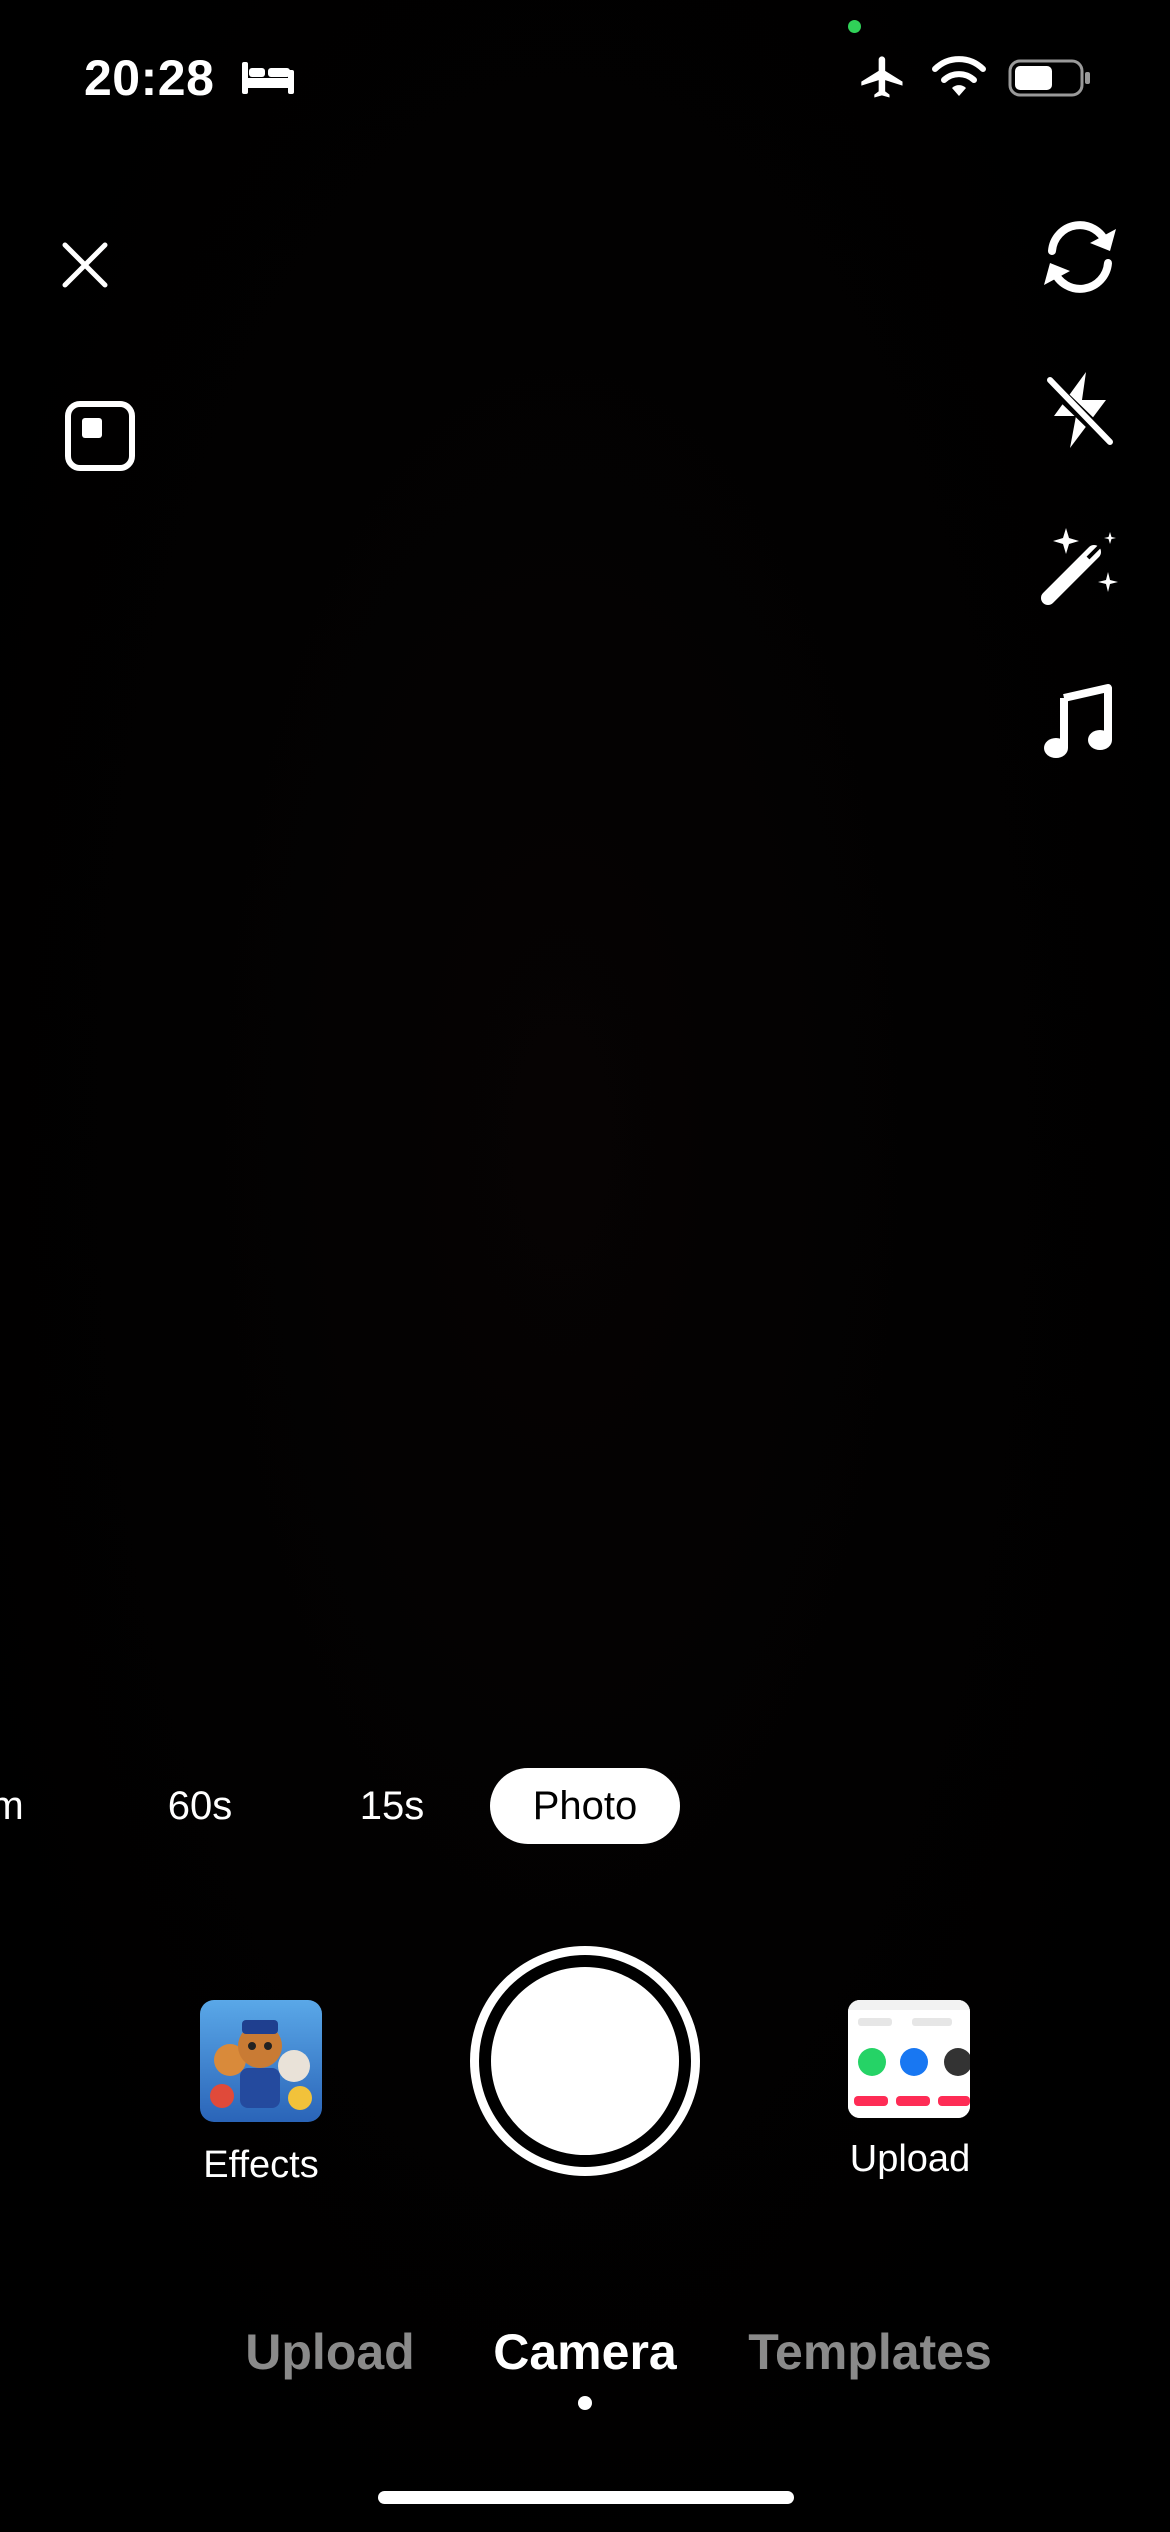  Describe the element at coordinates (392, 1806) in the screenshot. I see `mode-option-15s: 15s` at that location.